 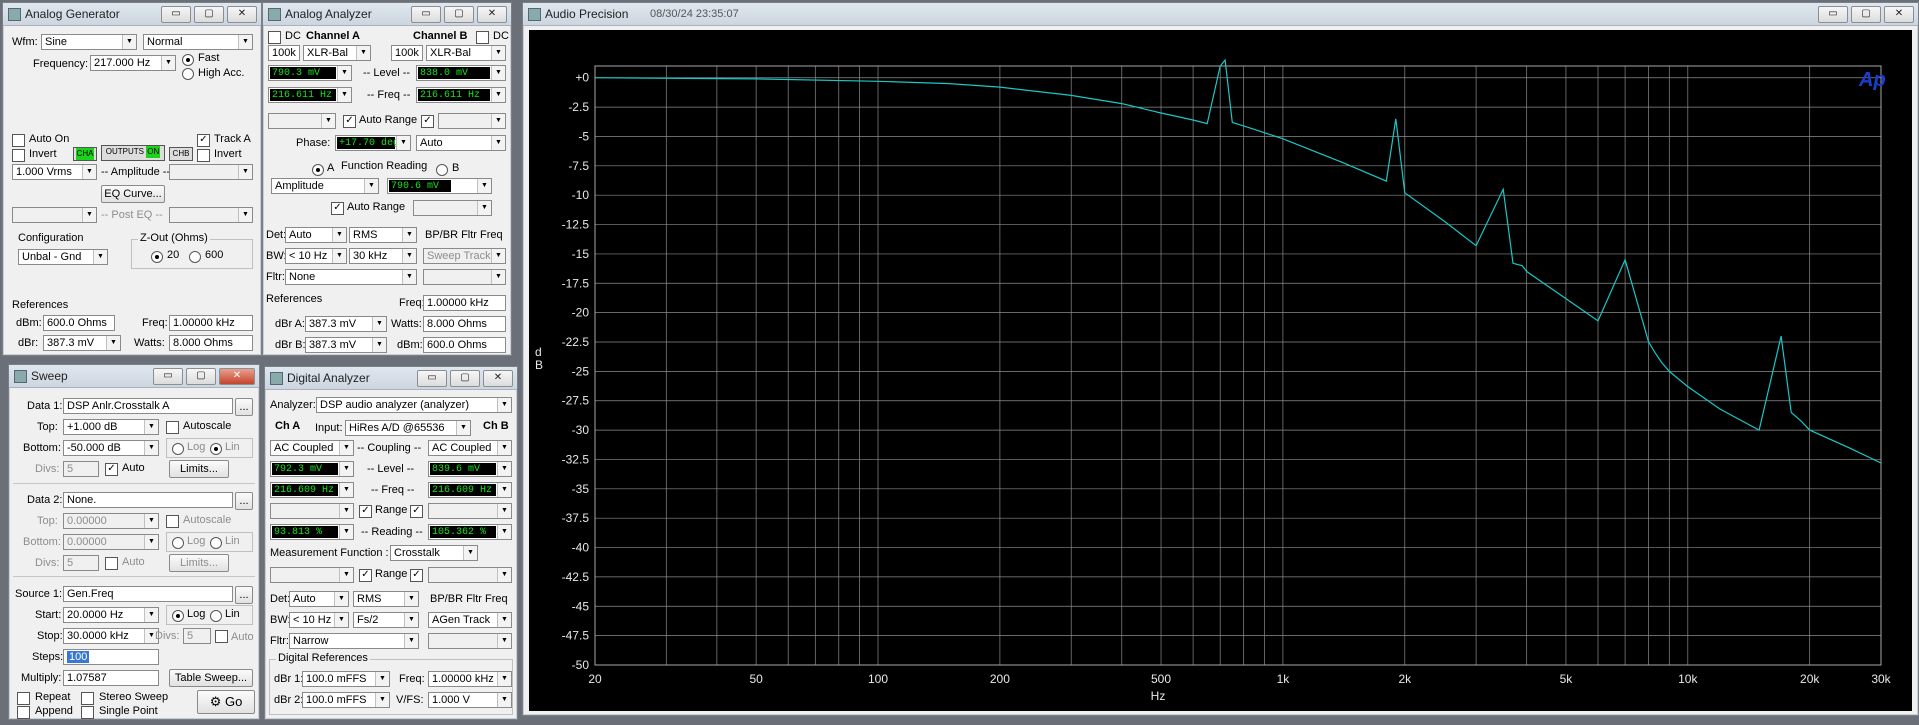 I want to click on range-b-checkbox: ✓, so click(x=416, y=511).